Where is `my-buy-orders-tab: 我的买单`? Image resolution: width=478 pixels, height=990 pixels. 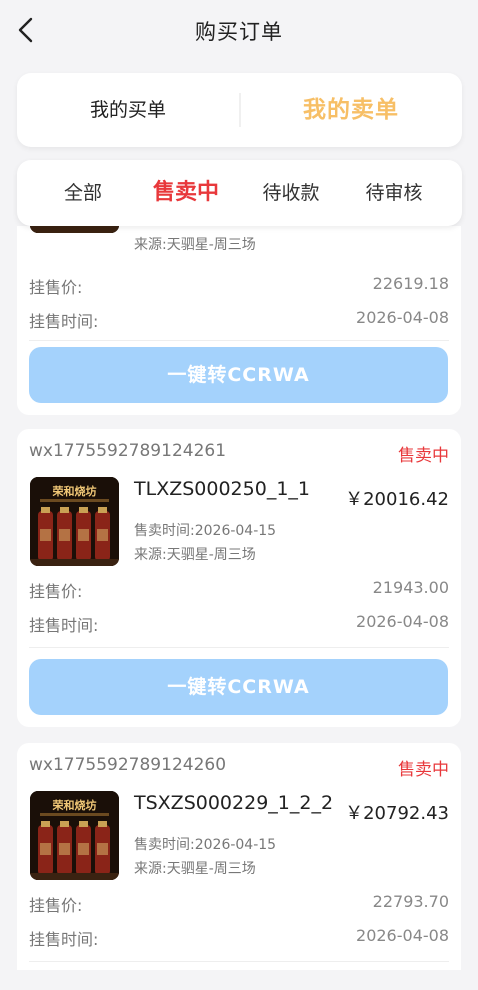 my-buy-orders-tab: 我的买单 is located at coordinates (128, 110).